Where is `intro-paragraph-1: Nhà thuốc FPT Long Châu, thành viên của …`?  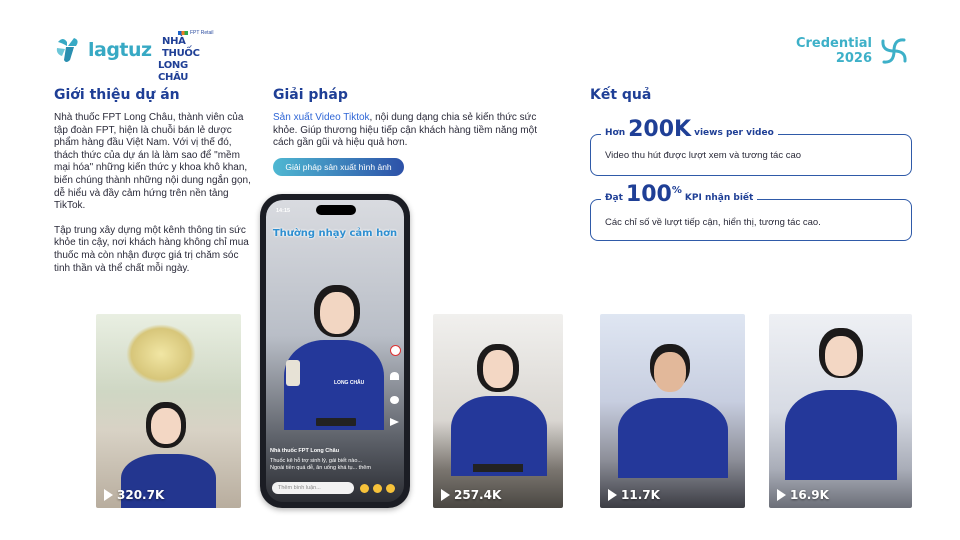
intro-paragraph-1: Nhà thuốc FPT Long Châu, thành viên của … is located at coordinates (152, 162).